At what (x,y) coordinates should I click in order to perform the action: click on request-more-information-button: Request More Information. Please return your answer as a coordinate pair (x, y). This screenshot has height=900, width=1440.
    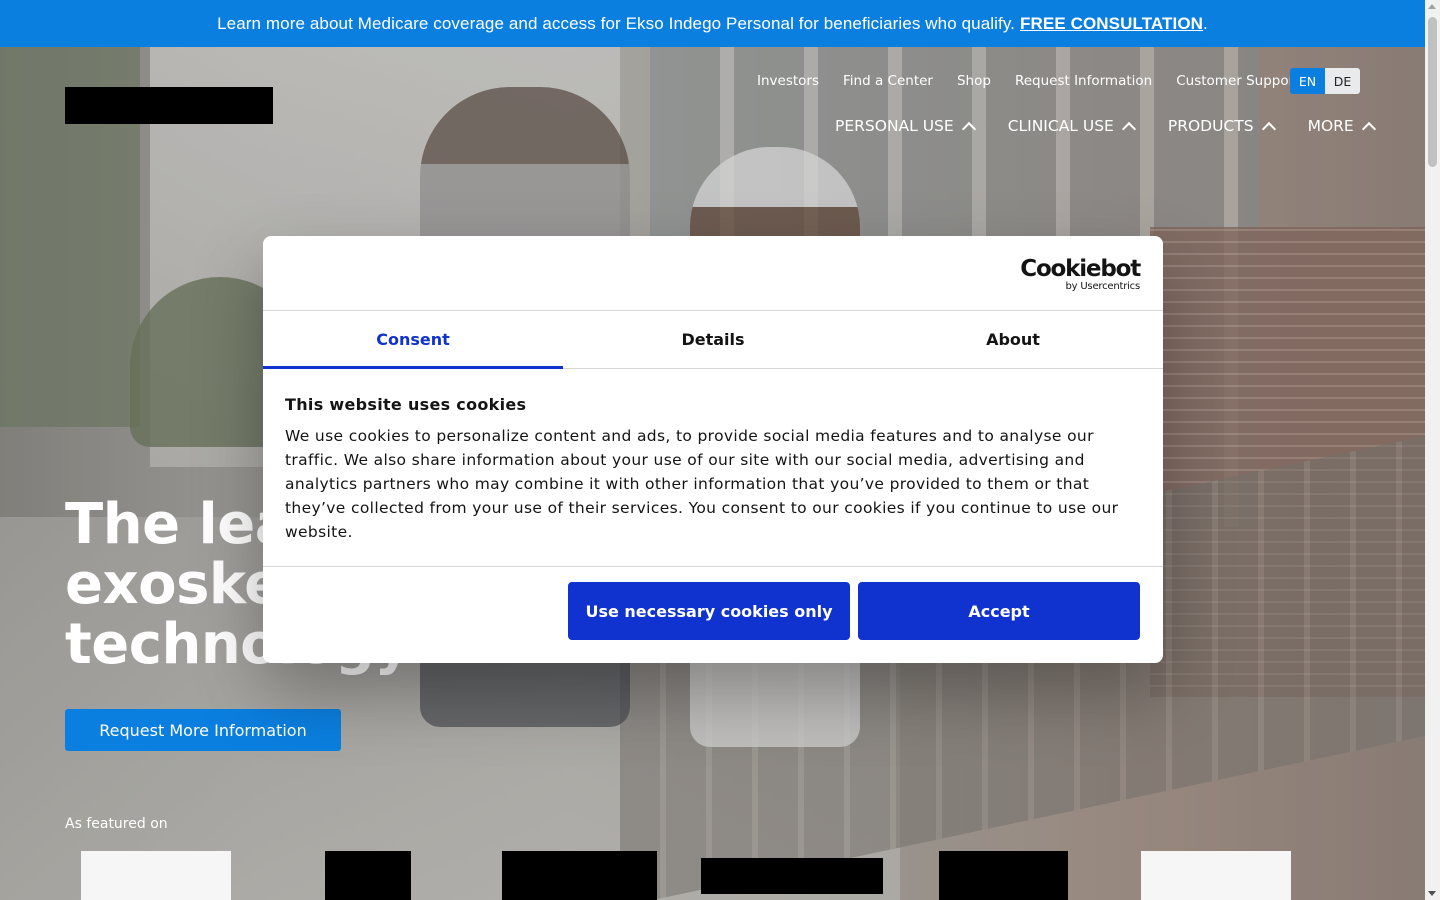
    Looking at the image, I should click on (203, 730).